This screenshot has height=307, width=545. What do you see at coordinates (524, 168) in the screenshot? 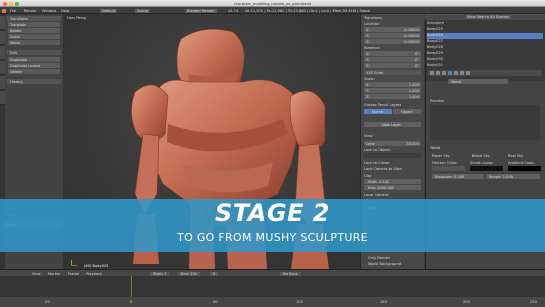
I see `ambient-color-swatch` at bounding box center [524, 168].